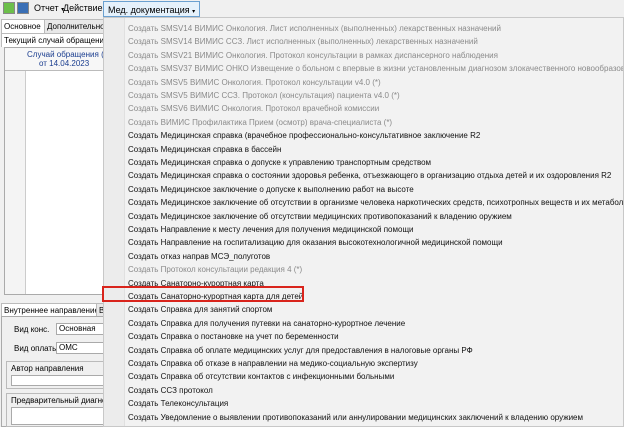 This screenshot has height=427, width=624. What do you see at coordinates (59, 400) in the screenshot?
I see `preliminary-diagnosis-label: Предварительный диагно` at bounding box center [59, 400].